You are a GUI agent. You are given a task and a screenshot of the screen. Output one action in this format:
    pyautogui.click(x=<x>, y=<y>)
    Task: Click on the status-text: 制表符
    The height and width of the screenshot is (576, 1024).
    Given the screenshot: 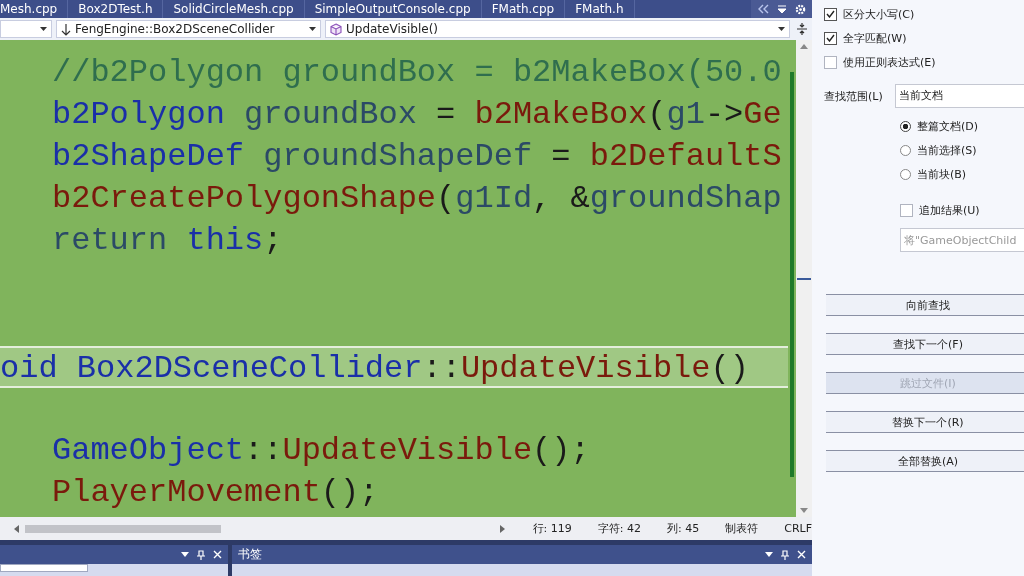 What is the action you would take?
    pyautogui.click(x=742, y=528)
    